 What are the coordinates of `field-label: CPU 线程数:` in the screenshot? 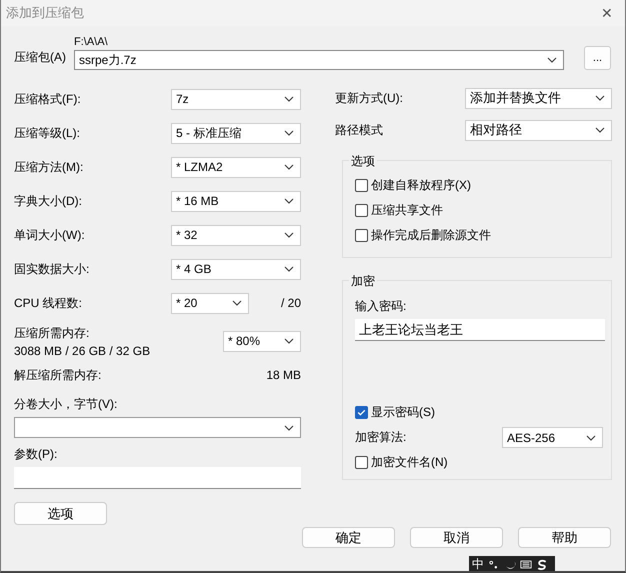 It's located at (49, 303).